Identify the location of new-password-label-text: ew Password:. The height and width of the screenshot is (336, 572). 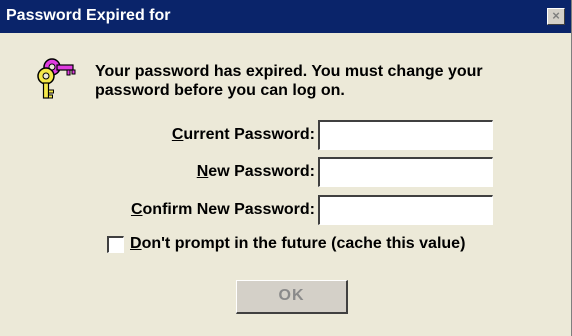
(261, 171).